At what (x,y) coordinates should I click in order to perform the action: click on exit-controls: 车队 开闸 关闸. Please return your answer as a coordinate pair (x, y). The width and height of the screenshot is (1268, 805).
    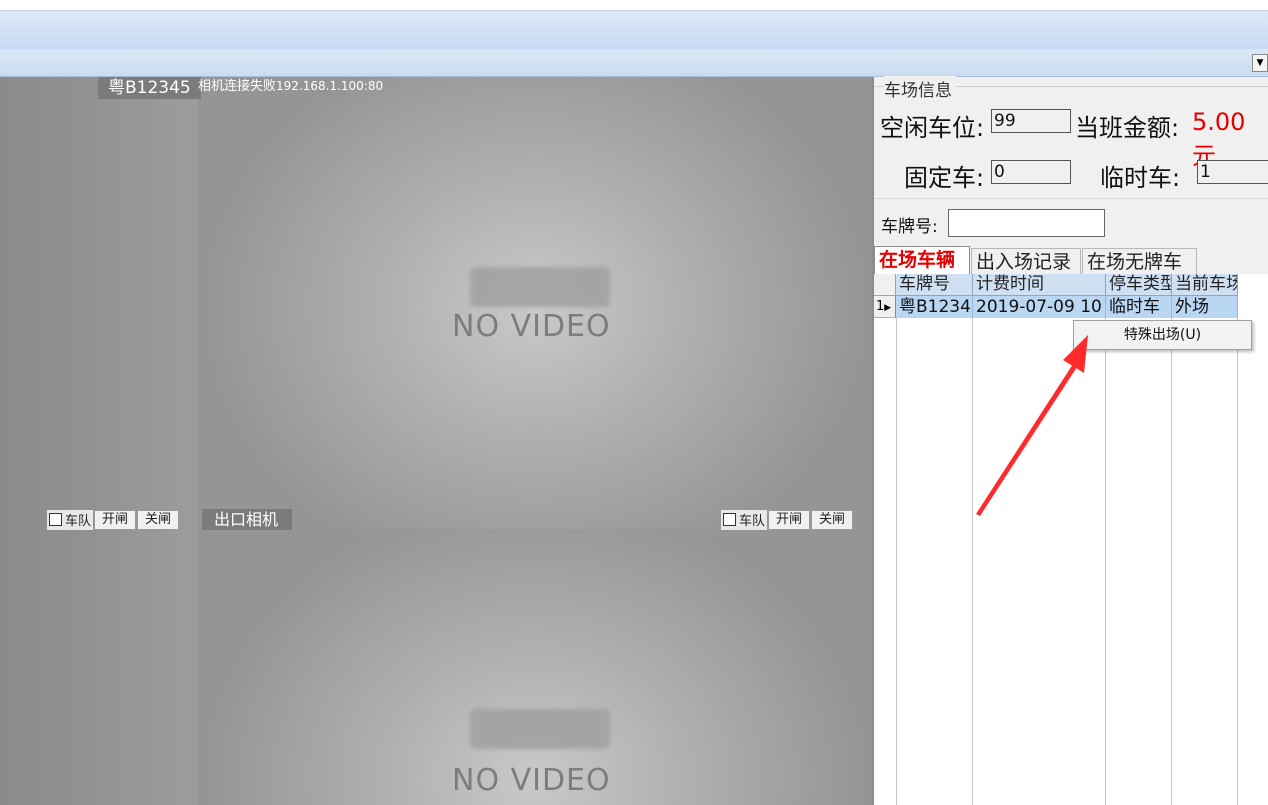
    Looking at the image, I should click on (787, 519).